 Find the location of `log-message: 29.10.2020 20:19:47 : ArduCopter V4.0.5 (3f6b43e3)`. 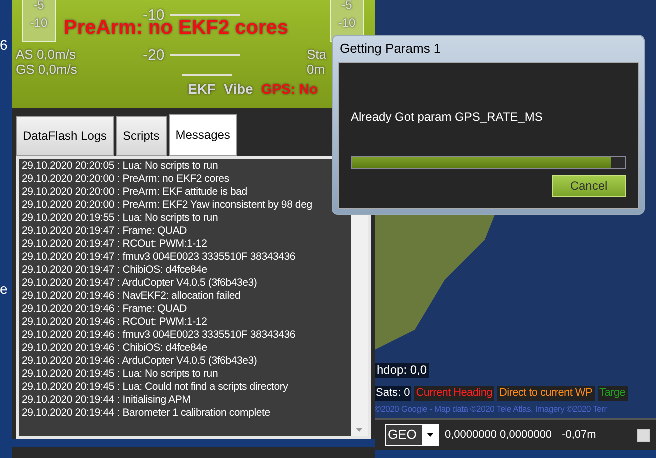

log-message: 29.10.2020 20:19:47 : ArduCopter V4.0.5 (3f6b43e3) is located at coordinates (140, 283).